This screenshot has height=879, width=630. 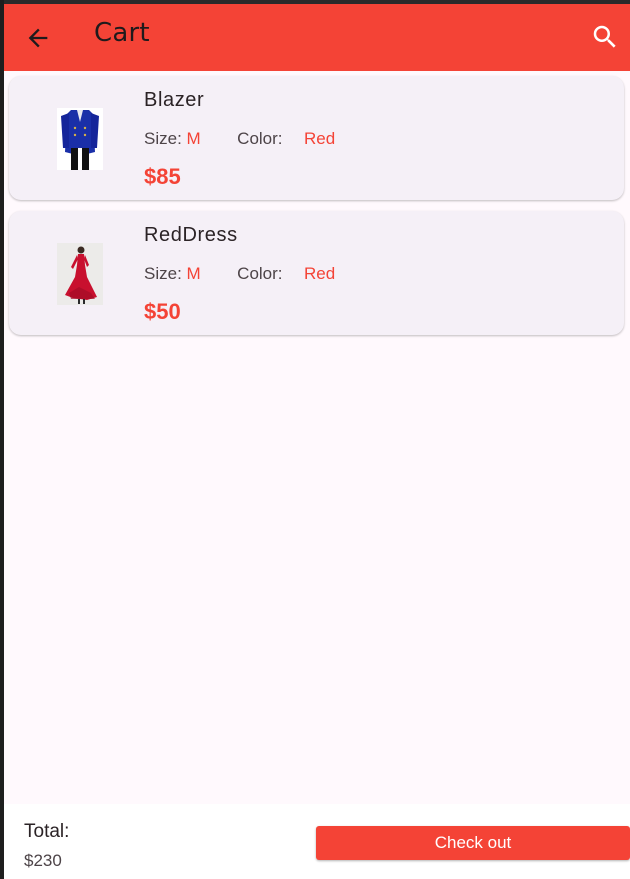 I want to click on blue-blazer-image, so click(x=80, y=139).